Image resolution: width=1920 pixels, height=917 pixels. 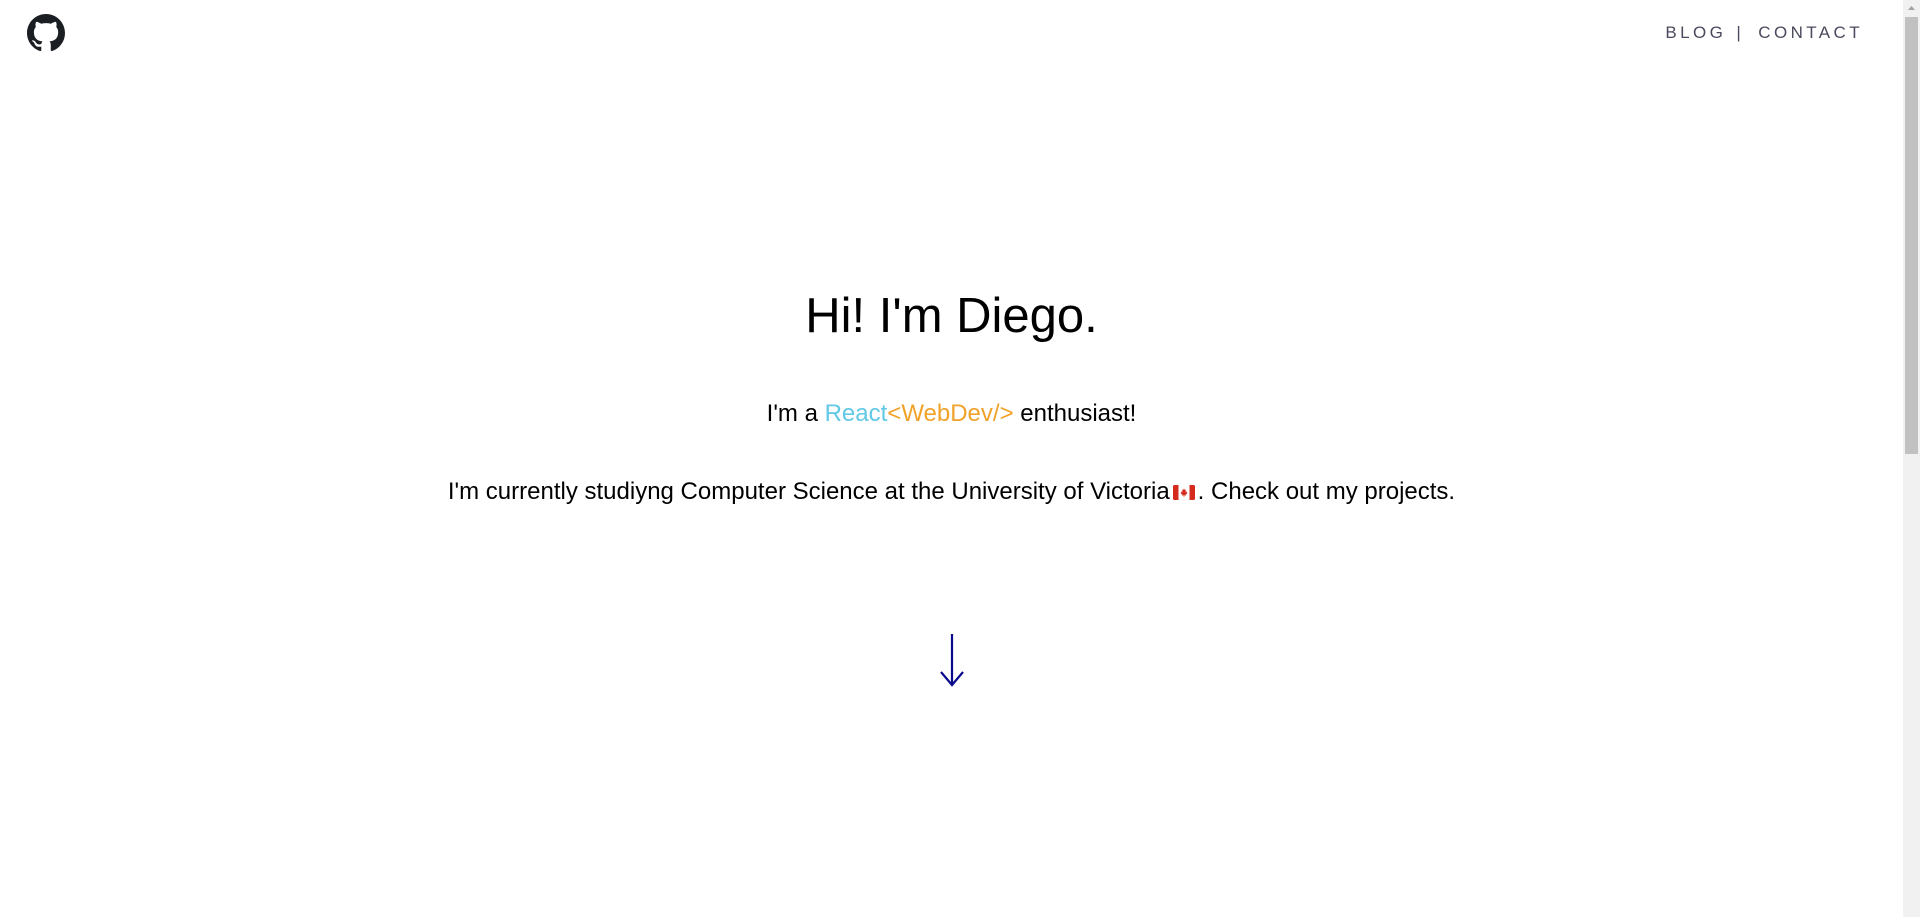 I want to click on scroll-up-arrow-icon, so click(x=1911, y=8).